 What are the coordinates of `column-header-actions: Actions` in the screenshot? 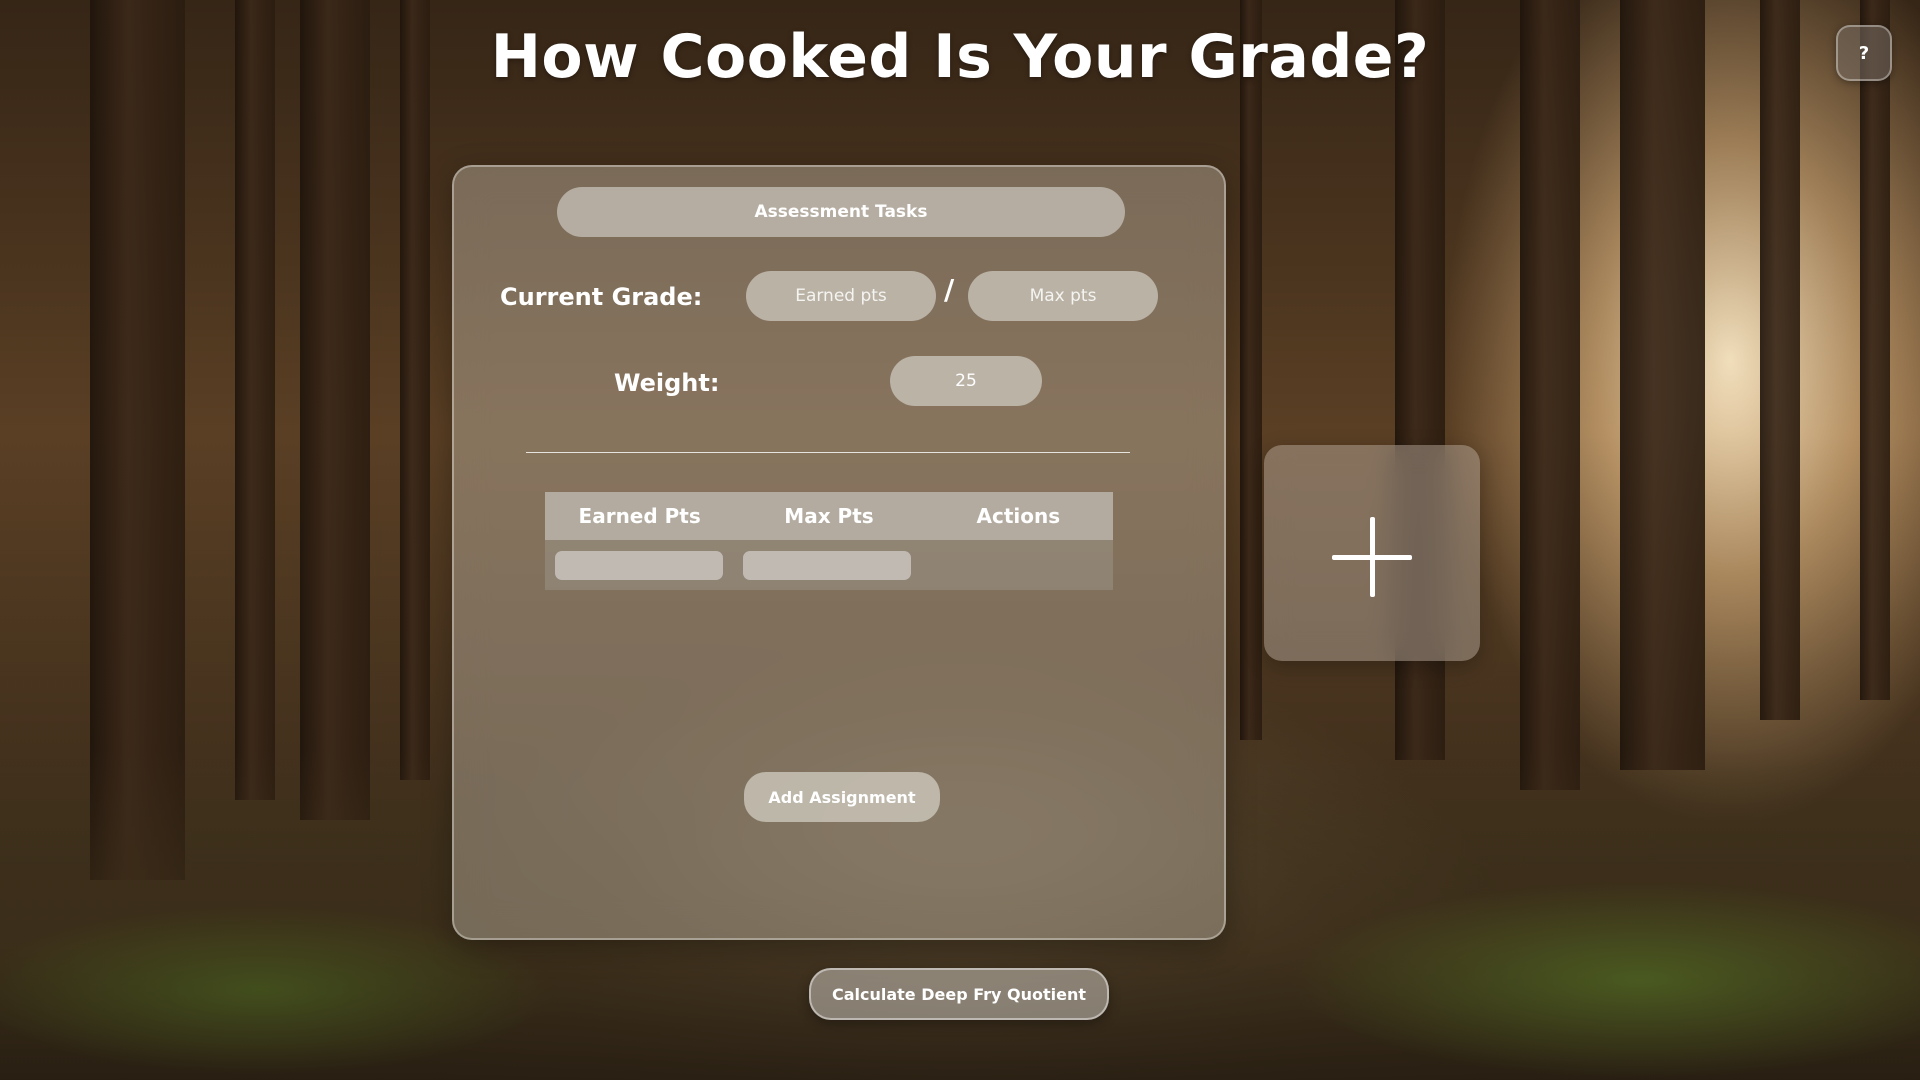 It's located at (1018, 516).